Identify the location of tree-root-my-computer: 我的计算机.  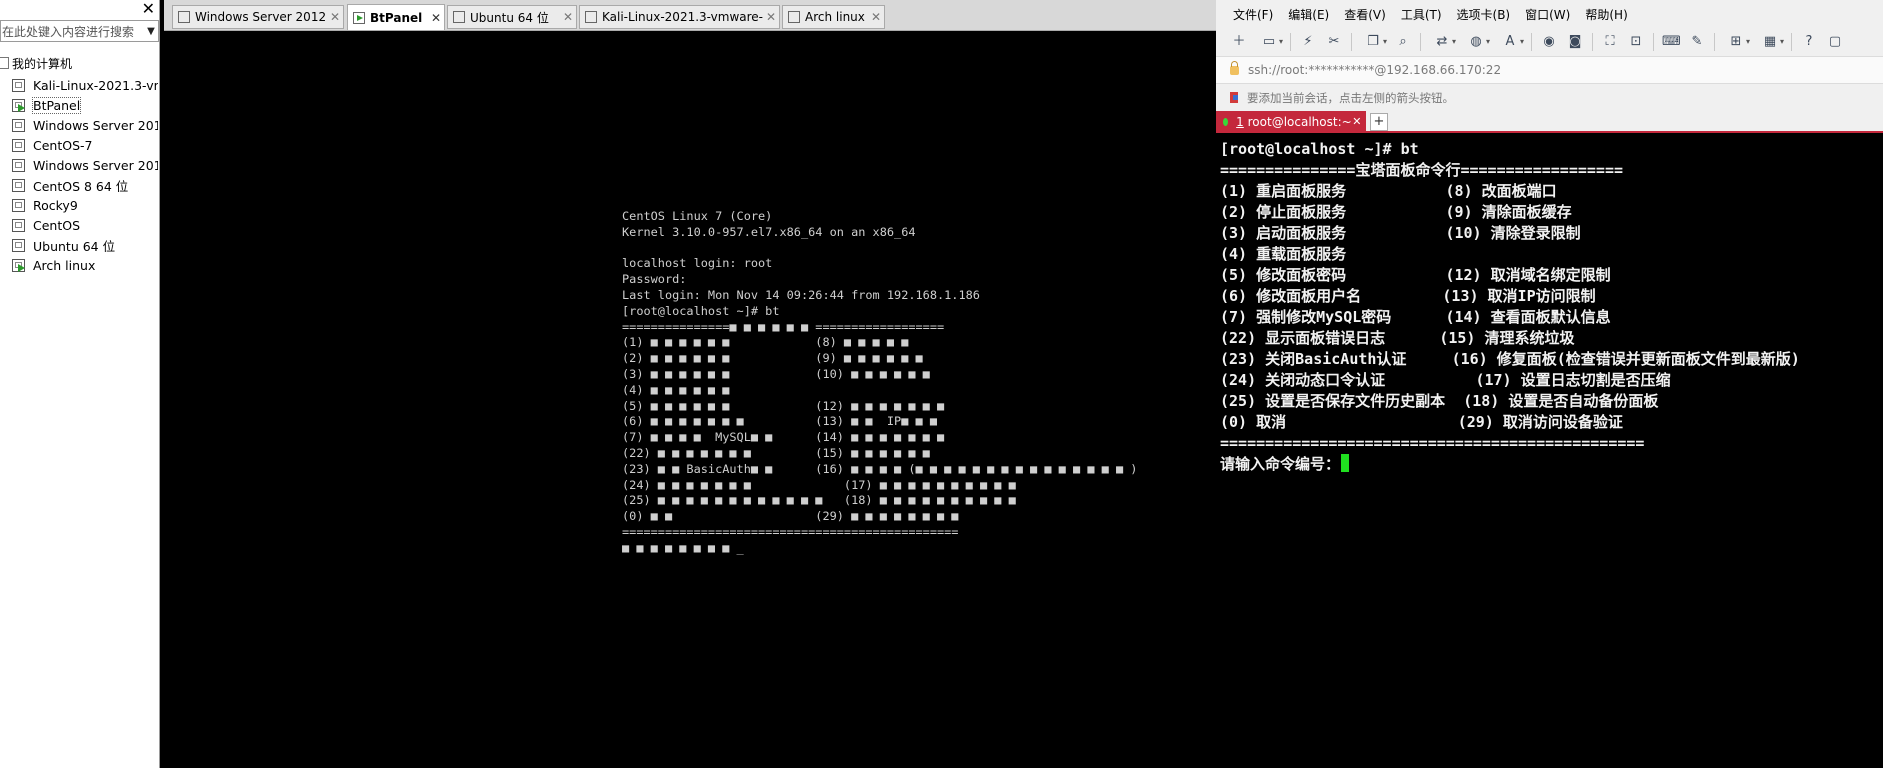
(36, 63).